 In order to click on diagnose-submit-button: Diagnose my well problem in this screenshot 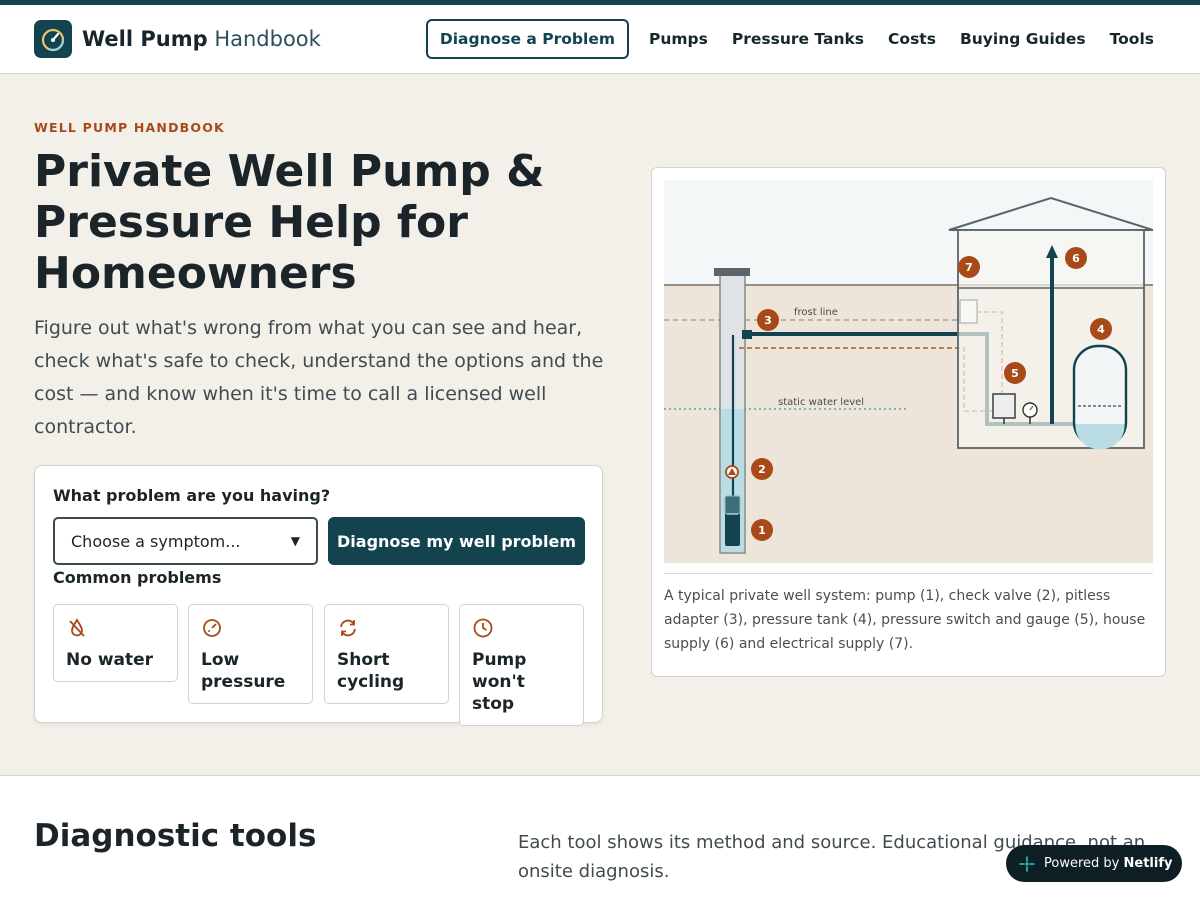, I will do `click(456, 541)`.